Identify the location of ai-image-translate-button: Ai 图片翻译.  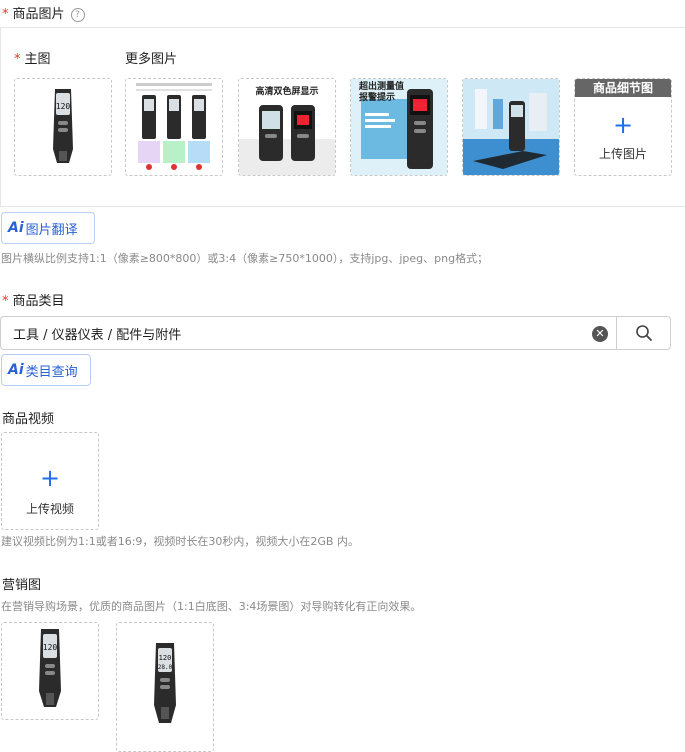
(48, 228).